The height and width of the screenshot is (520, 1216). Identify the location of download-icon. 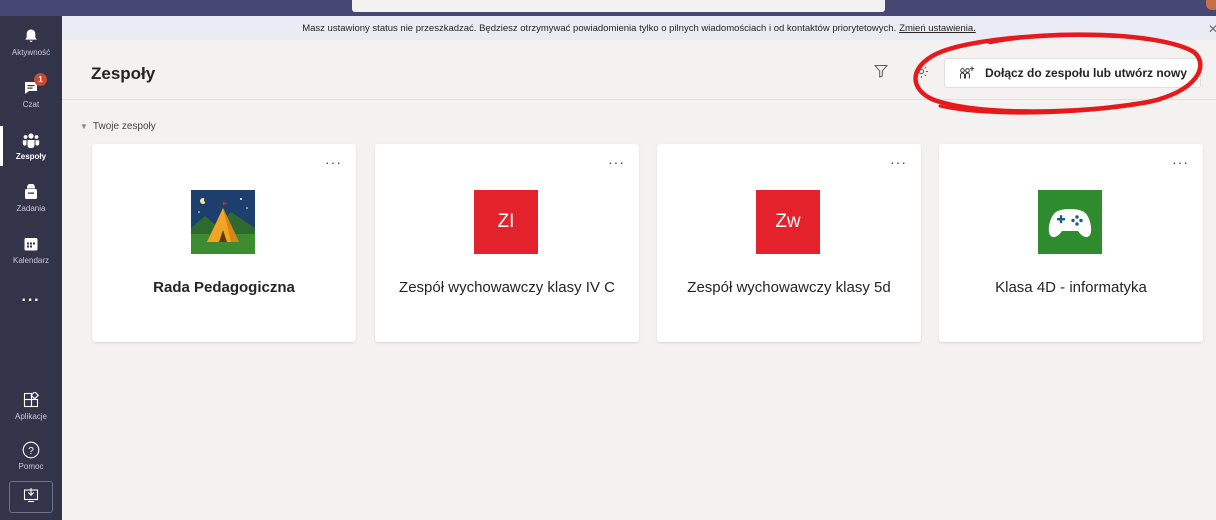
(31, 497).